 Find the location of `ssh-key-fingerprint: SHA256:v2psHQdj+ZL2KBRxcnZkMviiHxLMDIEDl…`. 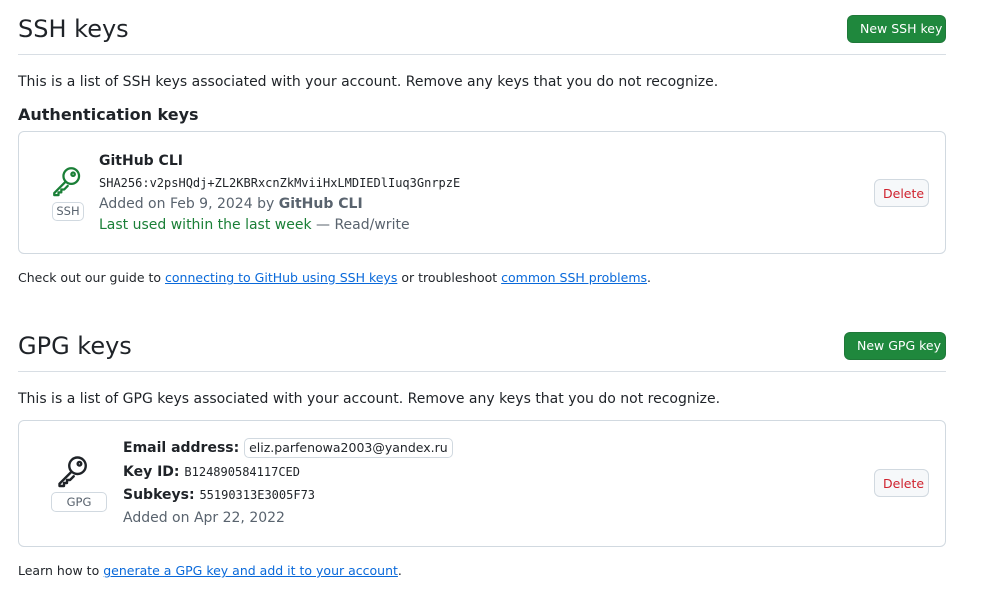

ssh-key-fingerprint: SHA256:v2psHQdj+ZL2KBRxcnZkMviiHxLMDIEDl… is located at coordinates (280, 183).